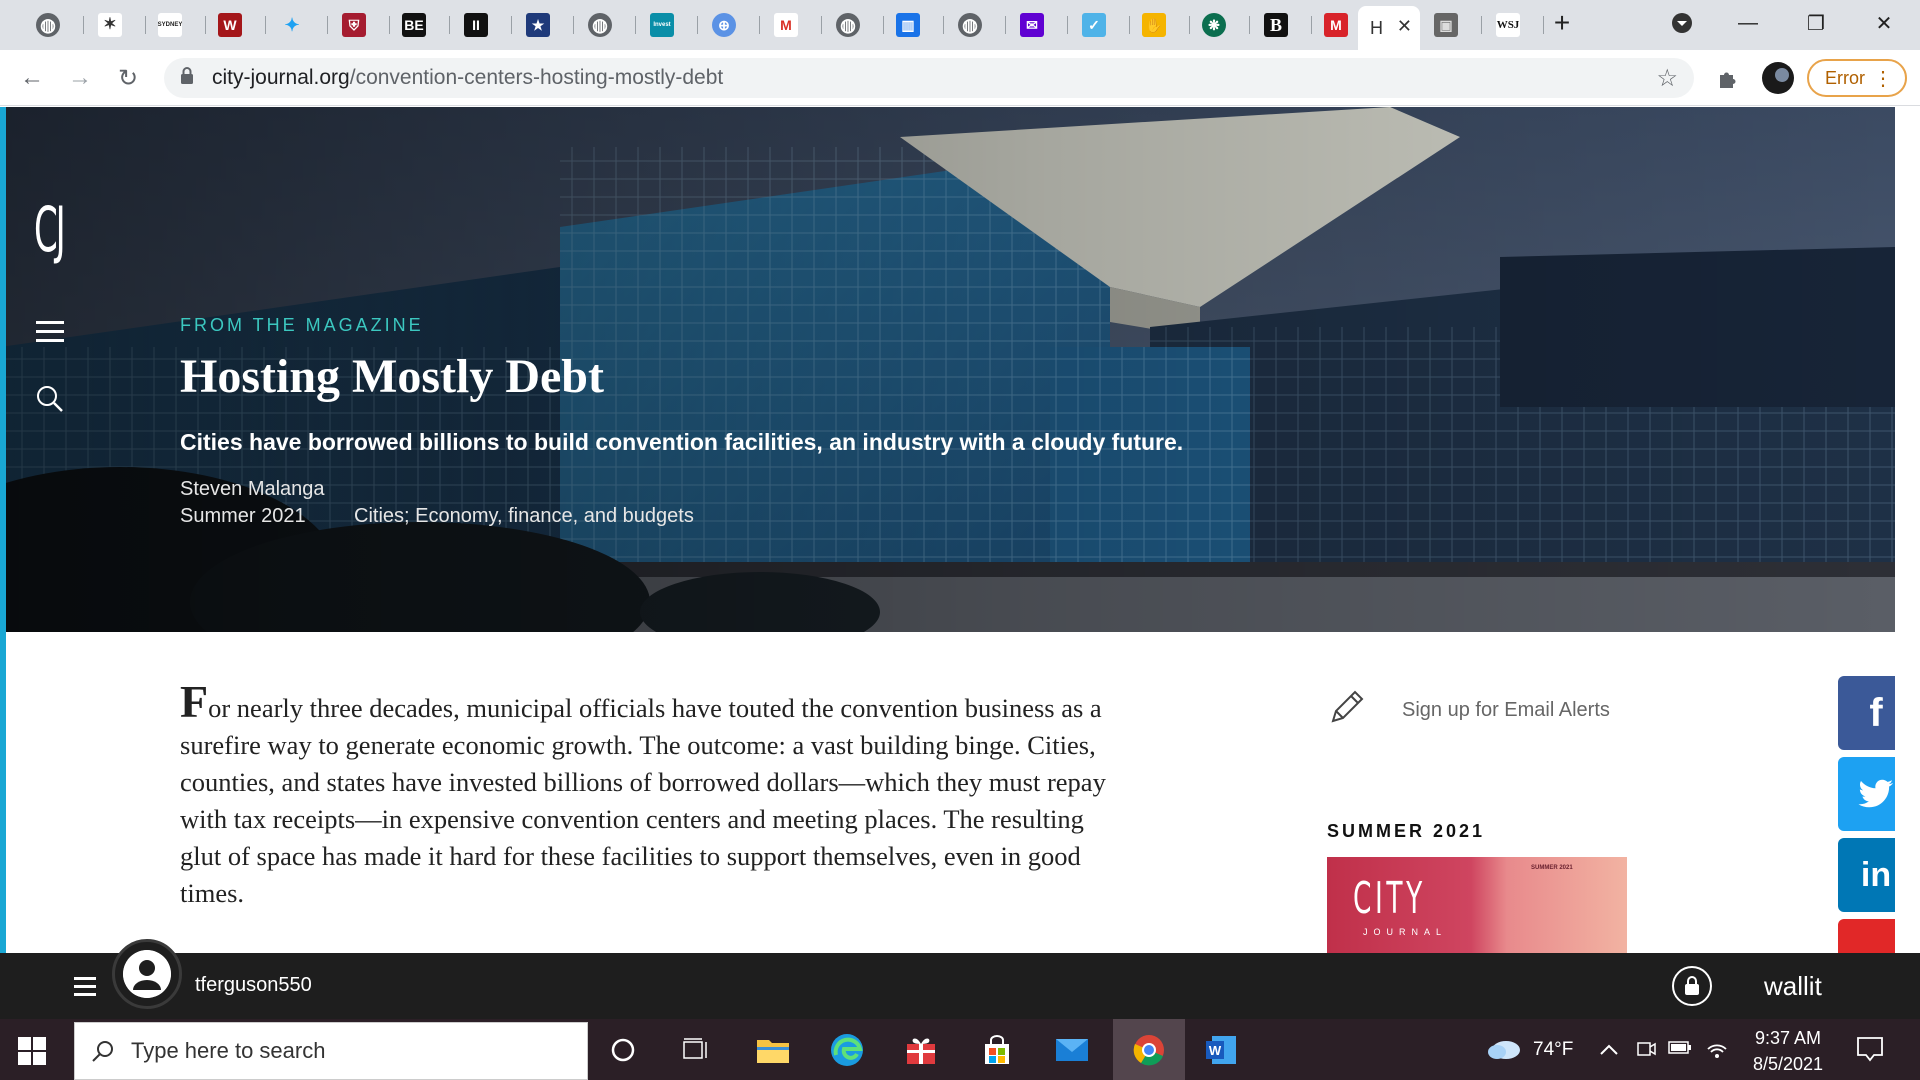 This screenshot has width=1920, height=1080. What do you see at coordinates (544, 25) in the screenshot?
I see `tab-8: ★` at bounding box center [544, 25].